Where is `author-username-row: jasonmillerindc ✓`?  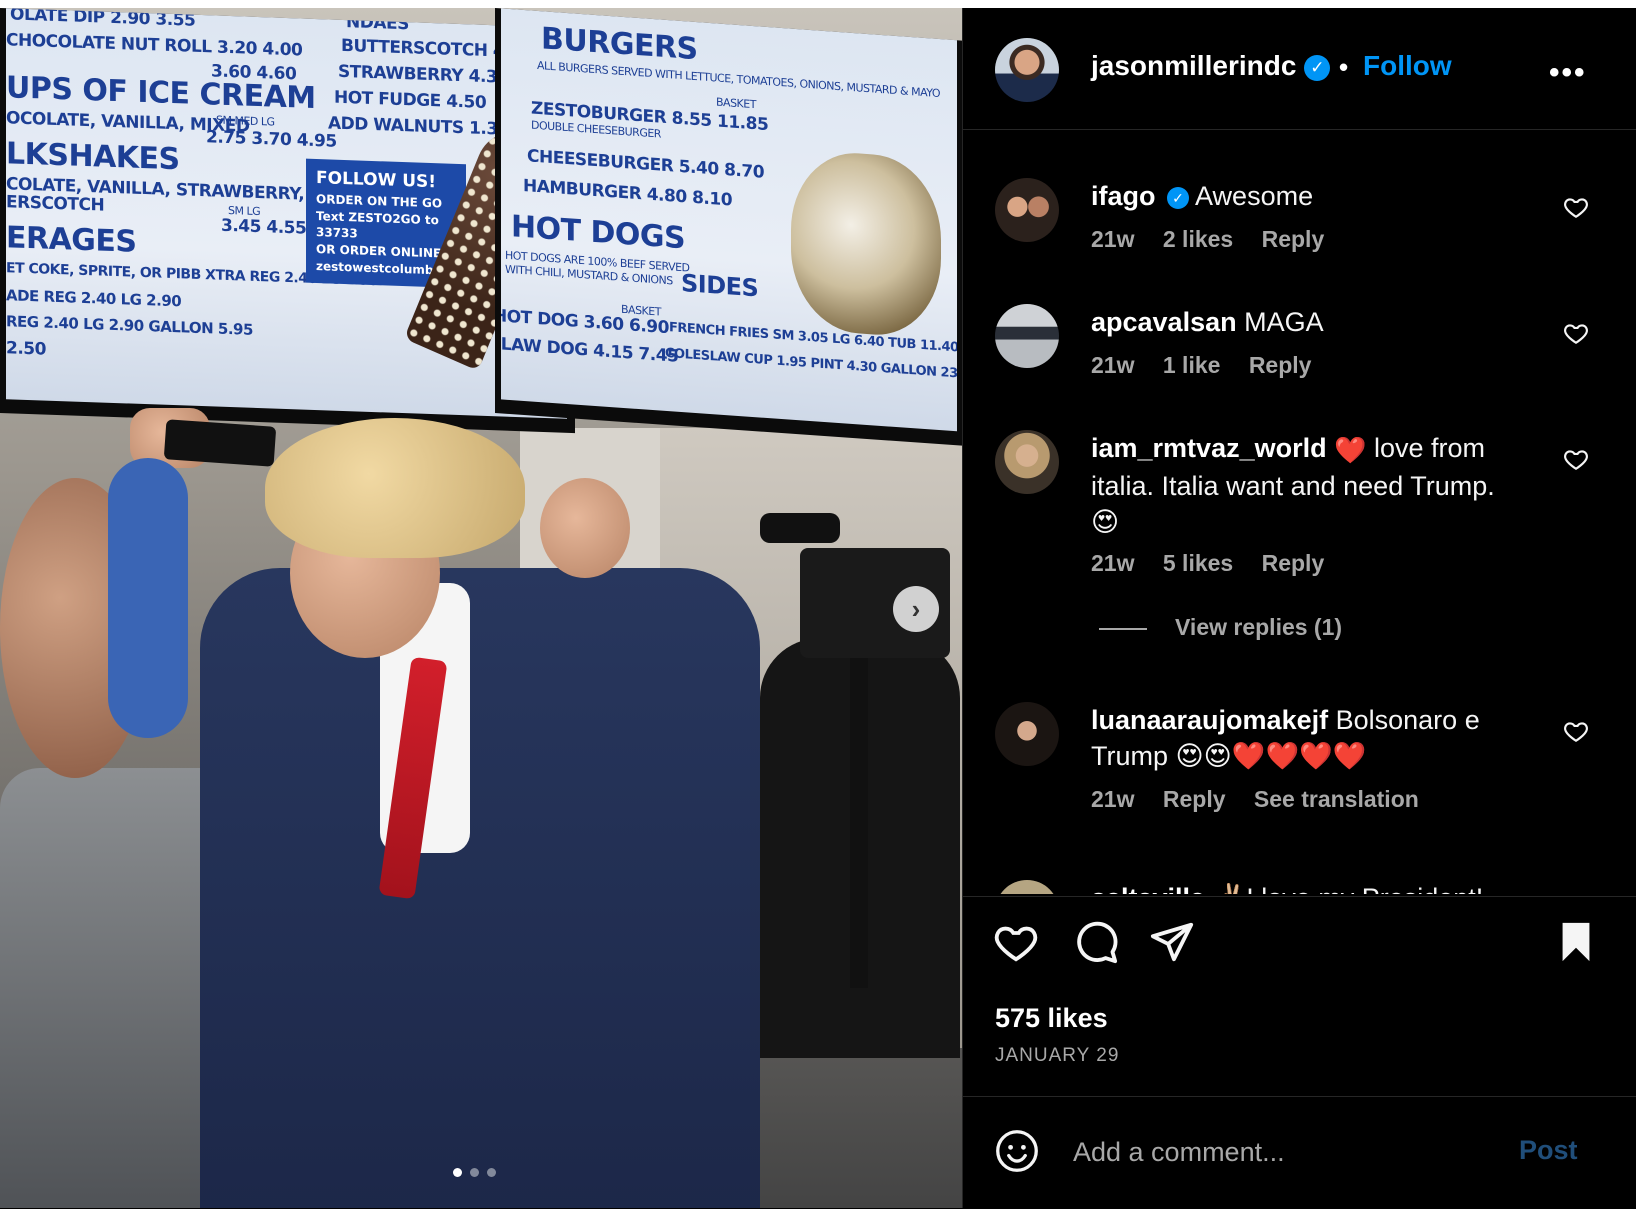
author-username-row: jasonmillerindc ✓ is located at coordinates (1211, 66).